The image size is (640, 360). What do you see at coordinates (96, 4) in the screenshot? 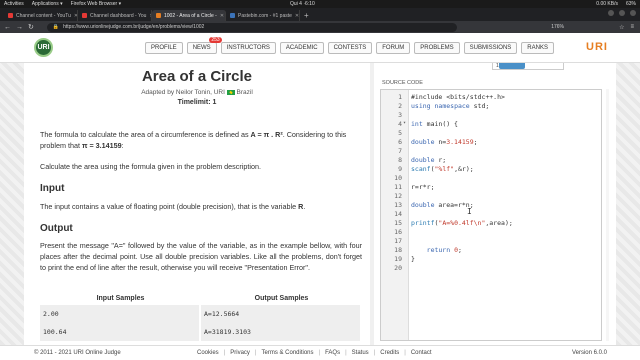
I see `browser-app-menu: Firefox Web Browser ▾` at bounding box center [96, 4].